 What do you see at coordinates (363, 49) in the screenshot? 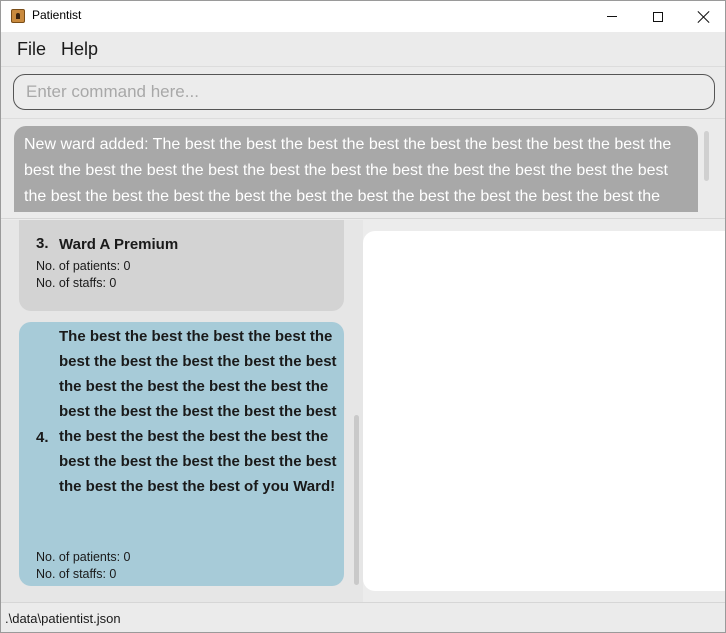
I see `menu-bar: File Help` at bounding box center [363, 49].